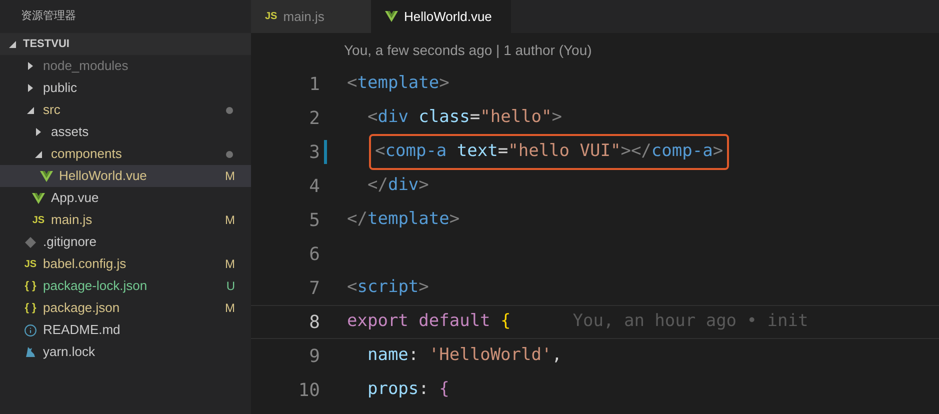 This screenshot has height=414, width=939. What do you see at coordinates (125, 132) in the screenshot?
I see `tree-item: assets` at bounding box center [125, 132].